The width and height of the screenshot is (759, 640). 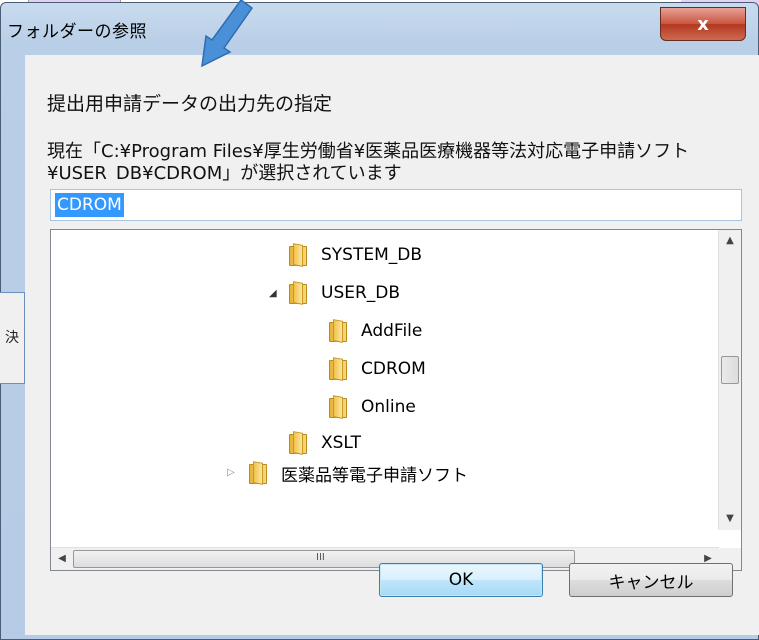 I want to click on tree-item-electronic-app-soft: 医薬品等電子申請ソフト, so click(x=358, y=473).